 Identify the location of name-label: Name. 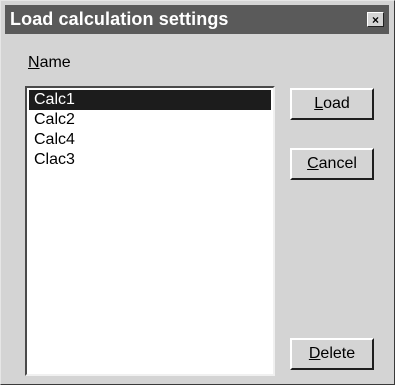
(49, 62).